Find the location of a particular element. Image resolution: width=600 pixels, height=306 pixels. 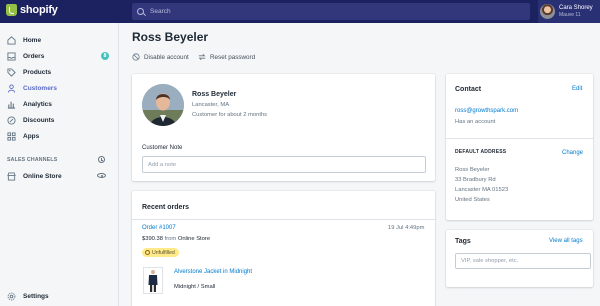

sidebar-item-label: Settings is located at coordinates (36, 296).